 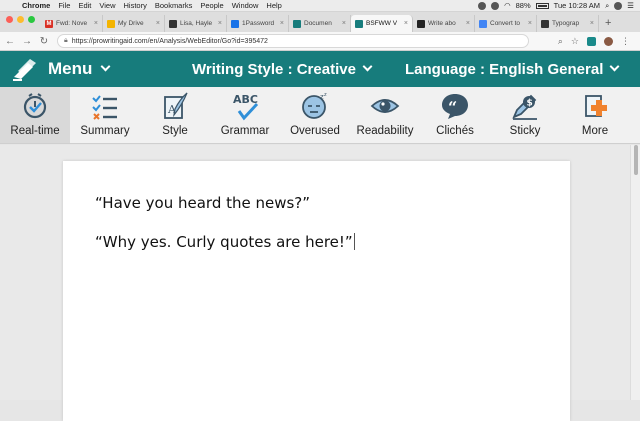 I want to click on more-menu-icon: ⋮, so click(x=625, y=41).